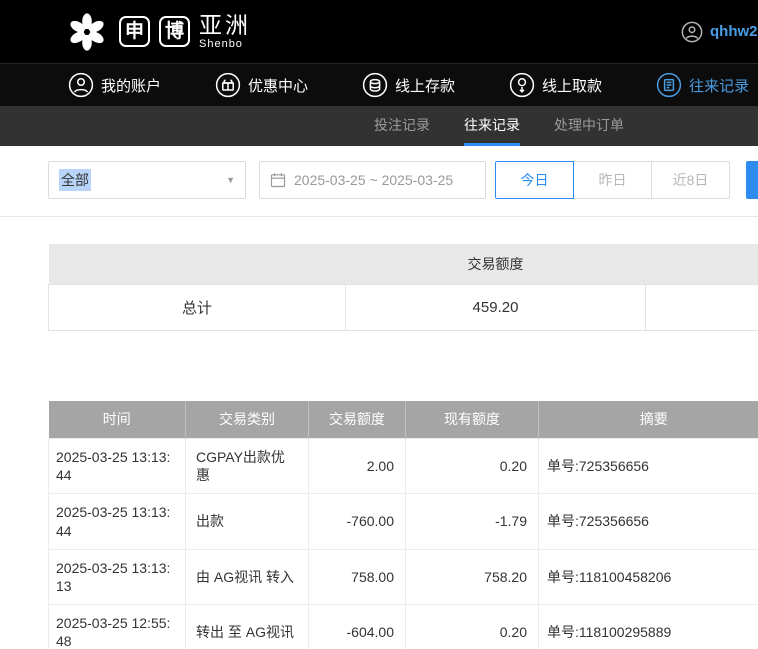  I want to click on tab-betting-records: 投注记录, so click(402, 126).